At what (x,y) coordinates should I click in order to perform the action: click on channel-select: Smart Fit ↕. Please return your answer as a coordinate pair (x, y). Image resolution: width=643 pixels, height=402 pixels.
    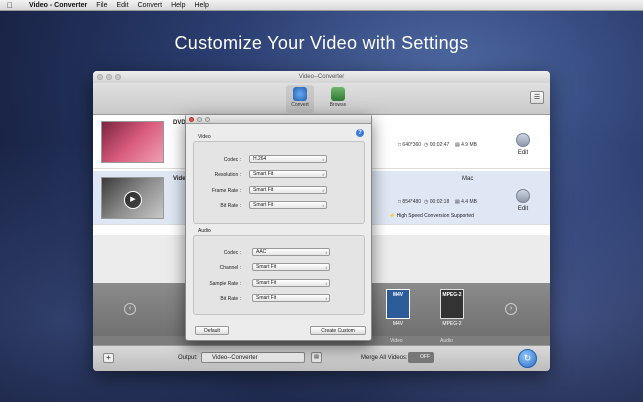
    Looking at the image, I should click on (291, 267).